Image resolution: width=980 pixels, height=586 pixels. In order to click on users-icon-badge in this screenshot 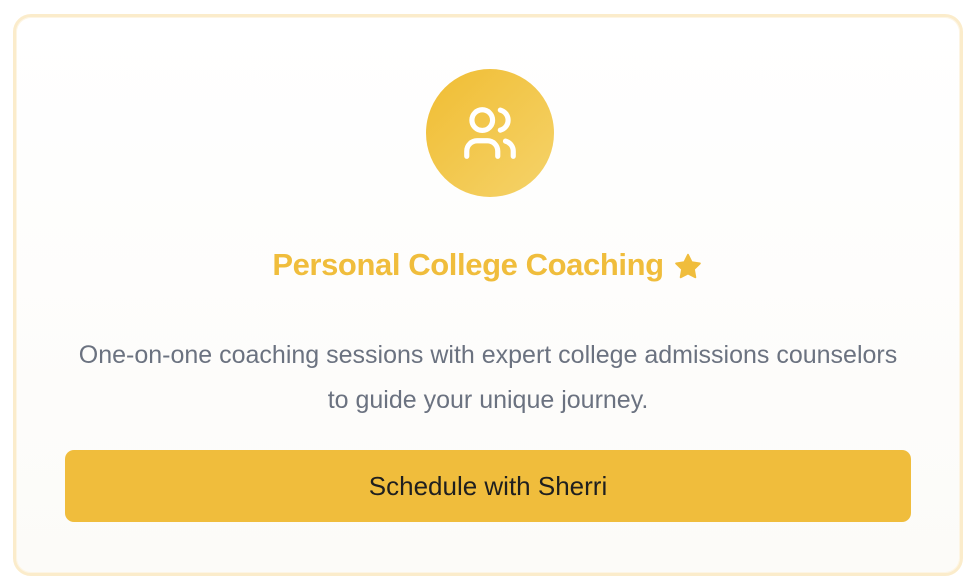, I will do `click(490, 133)`.